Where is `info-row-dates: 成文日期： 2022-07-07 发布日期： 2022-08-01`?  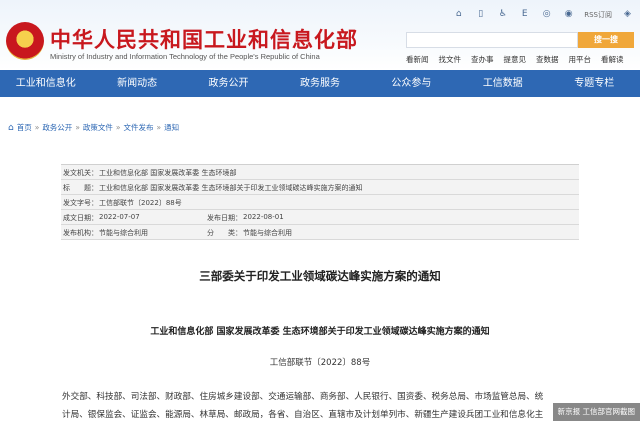
info-row-dates: 成文日期： 2022-07-07 发布日期： 2022-08-01 is located at coordinates (320, 217).